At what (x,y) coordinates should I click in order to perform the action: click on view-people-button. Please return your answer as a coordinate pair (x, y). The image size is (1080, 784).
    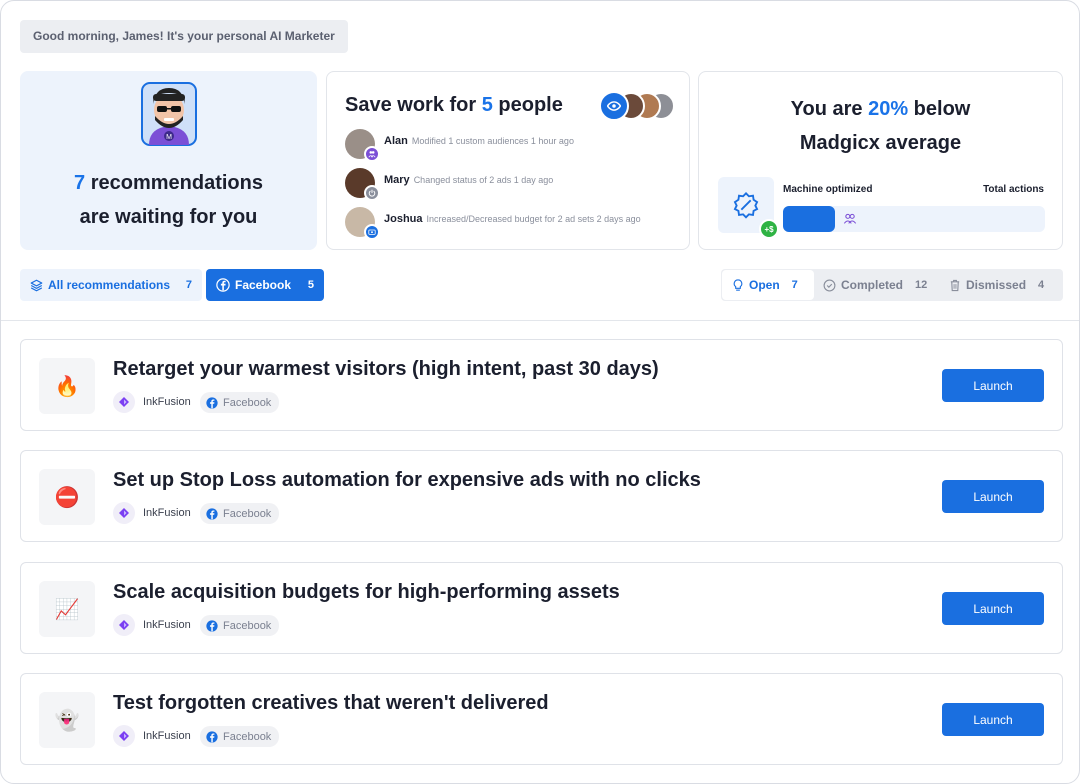
    Looking at the image, I should click on (614, 106).